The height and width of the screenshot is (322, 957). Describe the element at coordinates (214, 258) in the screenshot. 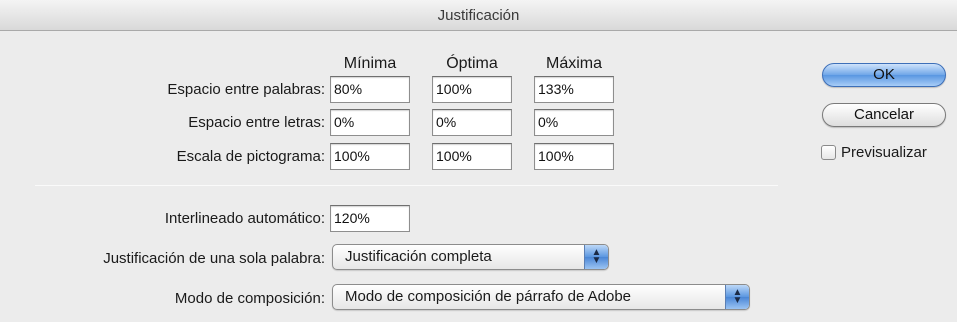

I see `single-word-justification-label: Justificación de una sola palabra:` at that location.